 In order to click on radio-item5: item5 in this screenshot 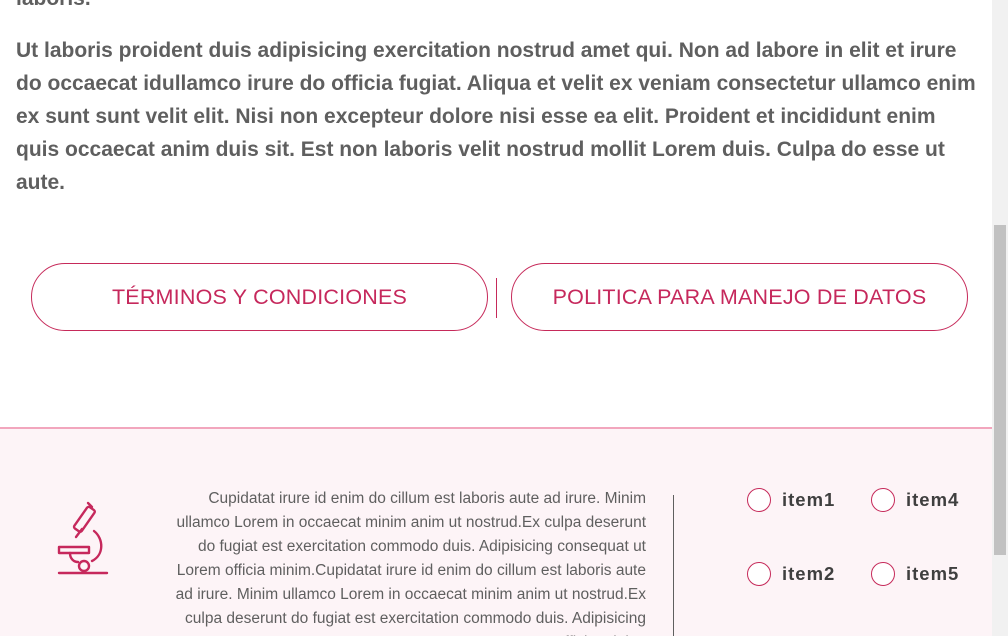, I will do `click(915, 574)`.